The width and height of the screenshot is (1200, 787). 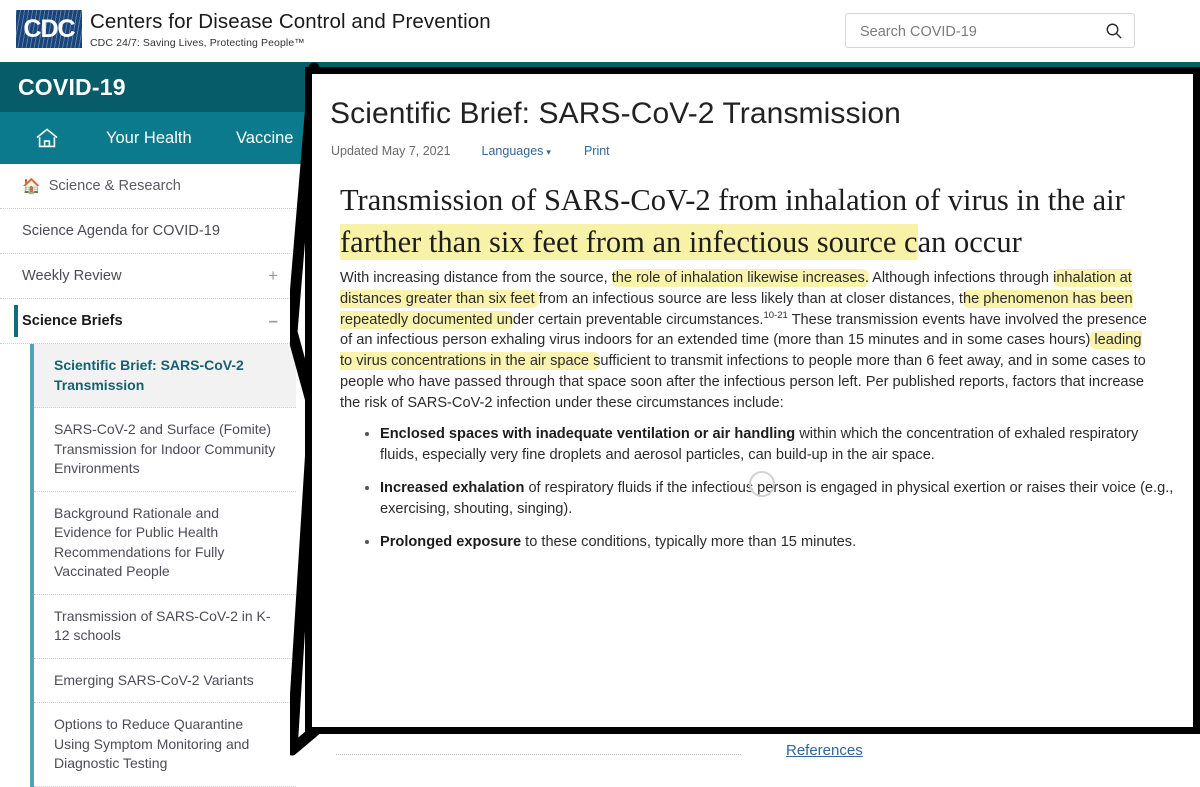 I want to click on search-box, so click(x=990, y=31).